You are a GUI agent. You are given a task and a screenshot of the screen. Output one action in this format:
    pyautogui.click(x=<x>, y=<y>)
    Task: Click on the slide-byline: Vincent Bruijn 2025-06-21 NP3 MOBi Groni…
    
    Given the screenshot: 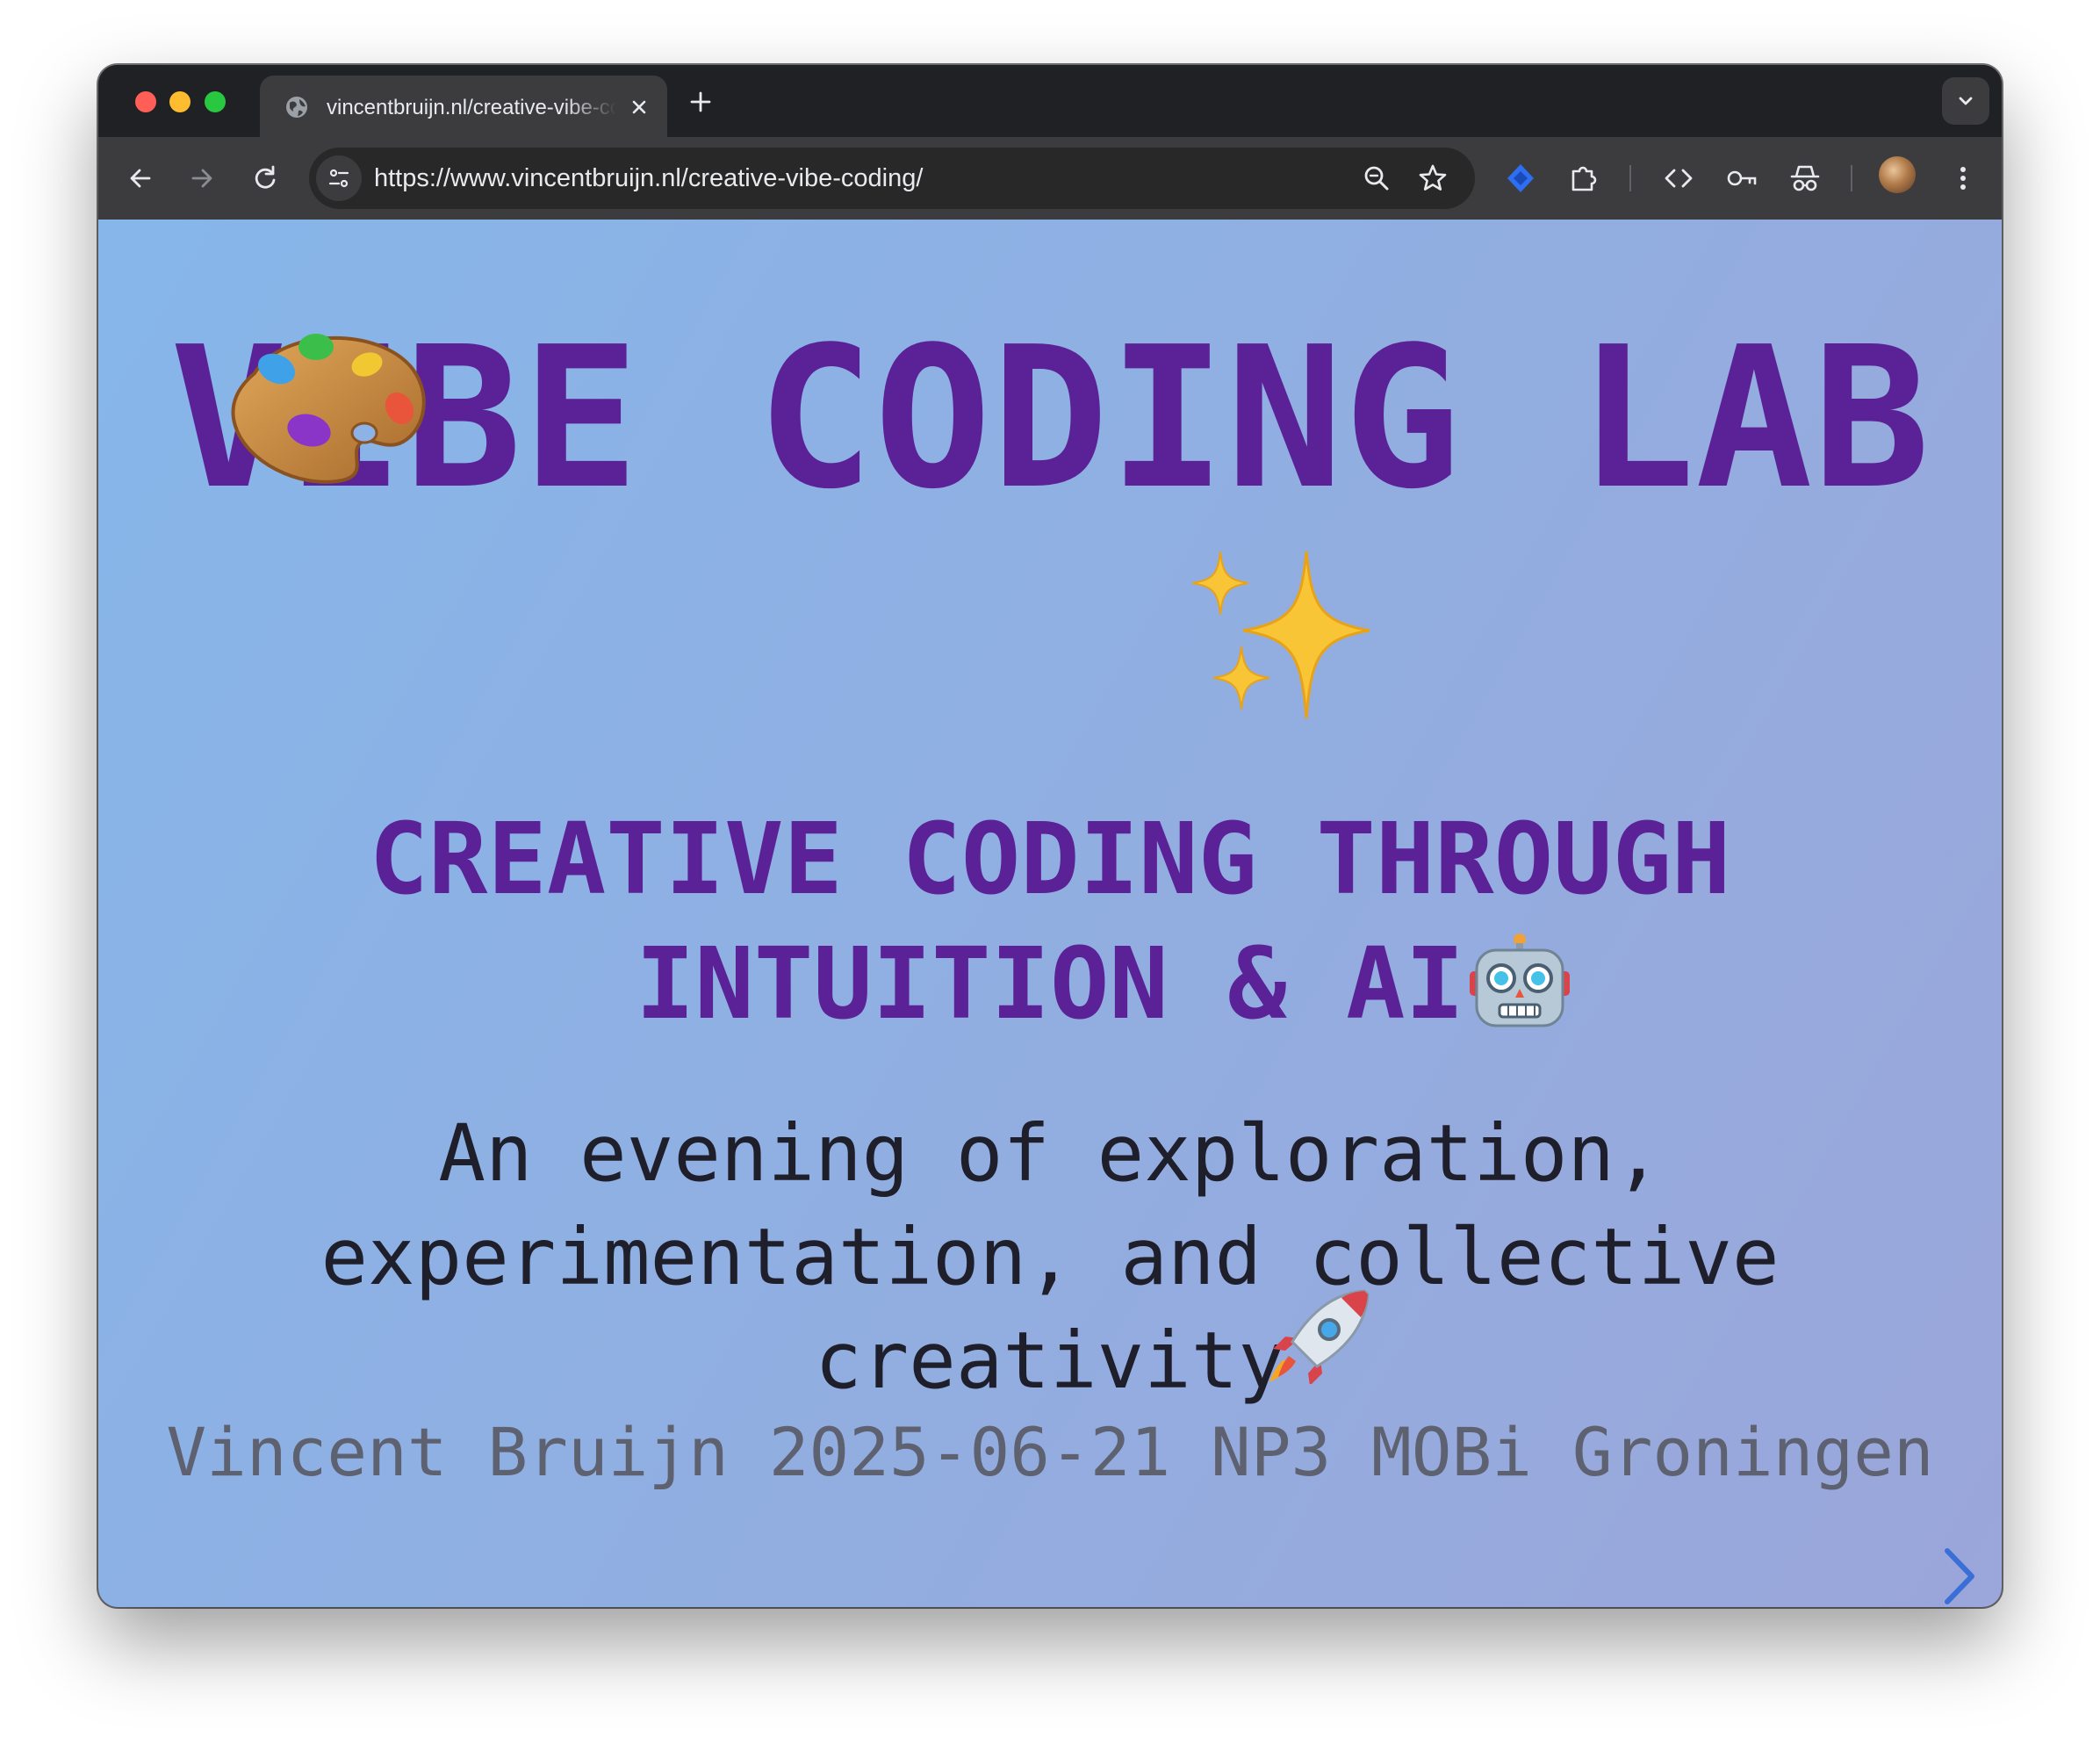 What is the action you would take?
    pyautogui.click(x=1050, y=1452)
    